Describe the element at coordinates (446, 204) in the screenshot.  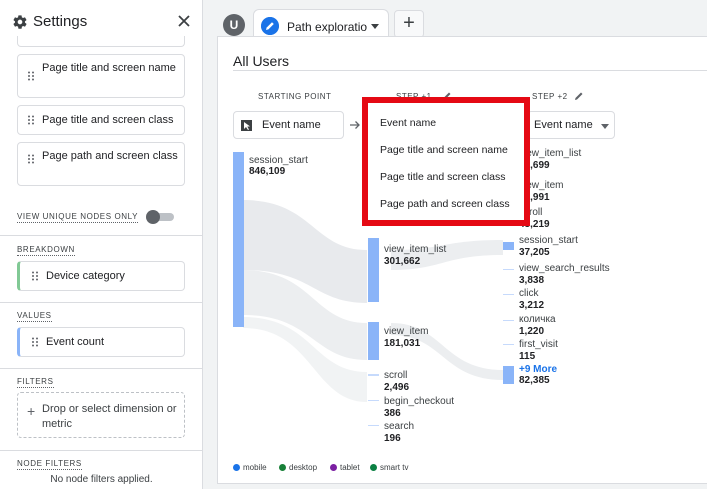
I see `menu-item-page-path-screen-class: Page path and screen class` at that location.